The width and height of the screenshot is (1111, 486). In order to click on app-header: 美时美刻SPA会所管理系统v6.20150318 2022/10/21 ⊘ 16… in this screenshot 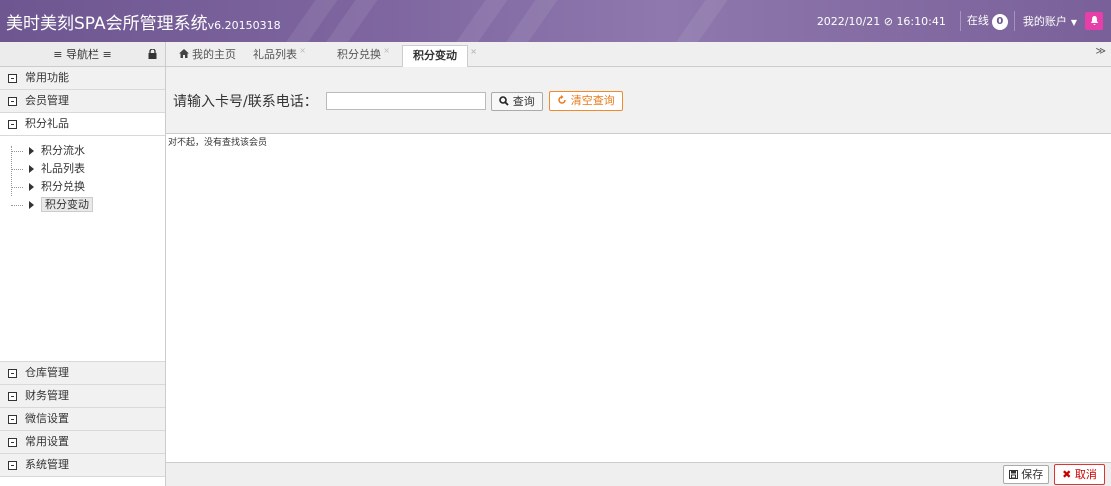, I will do `click(555, 21)`.